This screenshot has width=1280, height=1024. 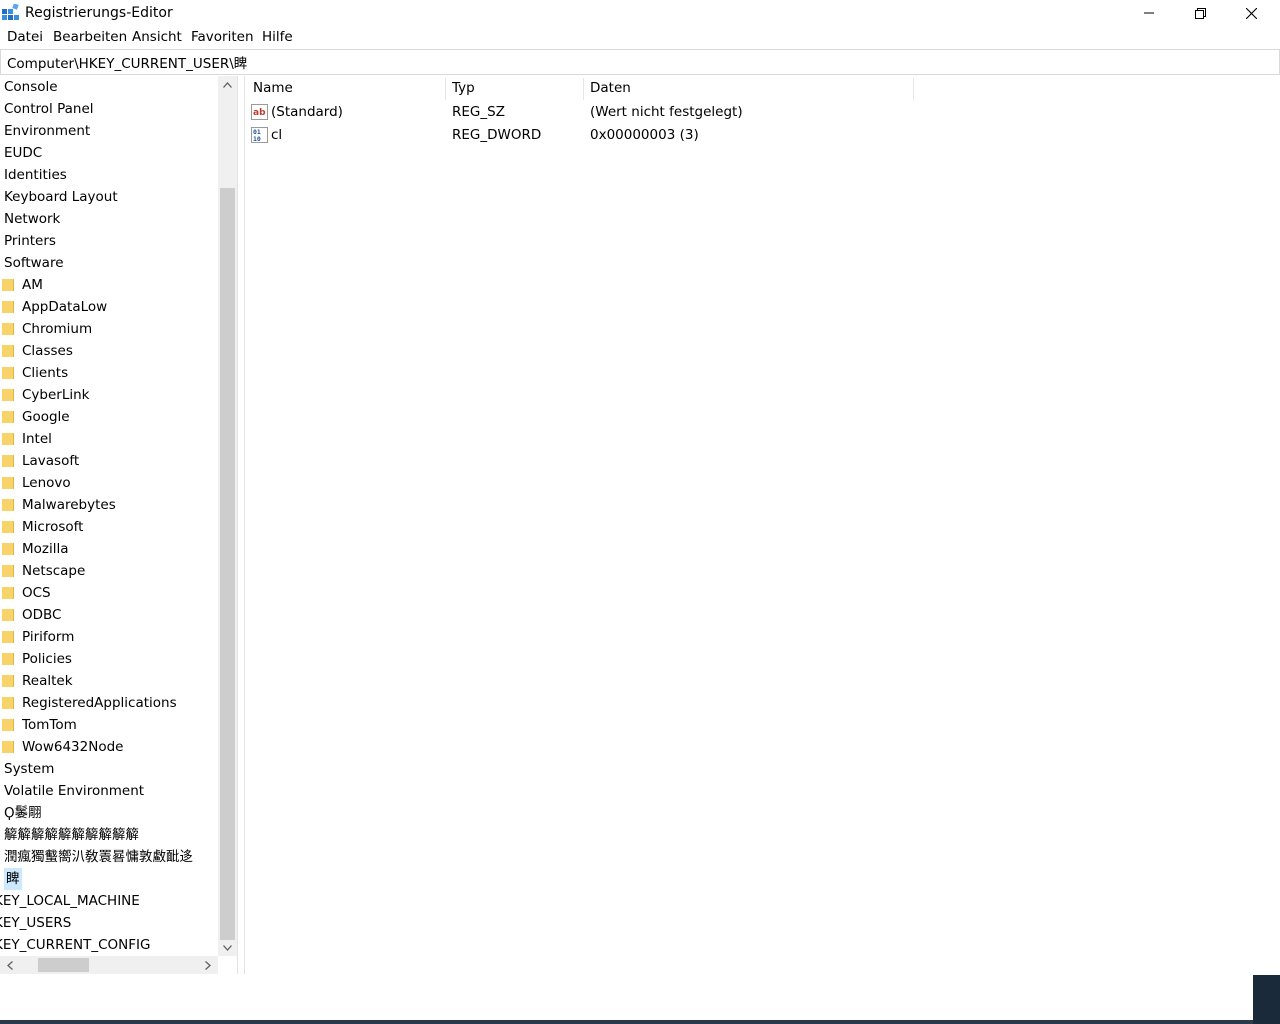 I want to click on tree-item: Network, so click(x=109, y=219).